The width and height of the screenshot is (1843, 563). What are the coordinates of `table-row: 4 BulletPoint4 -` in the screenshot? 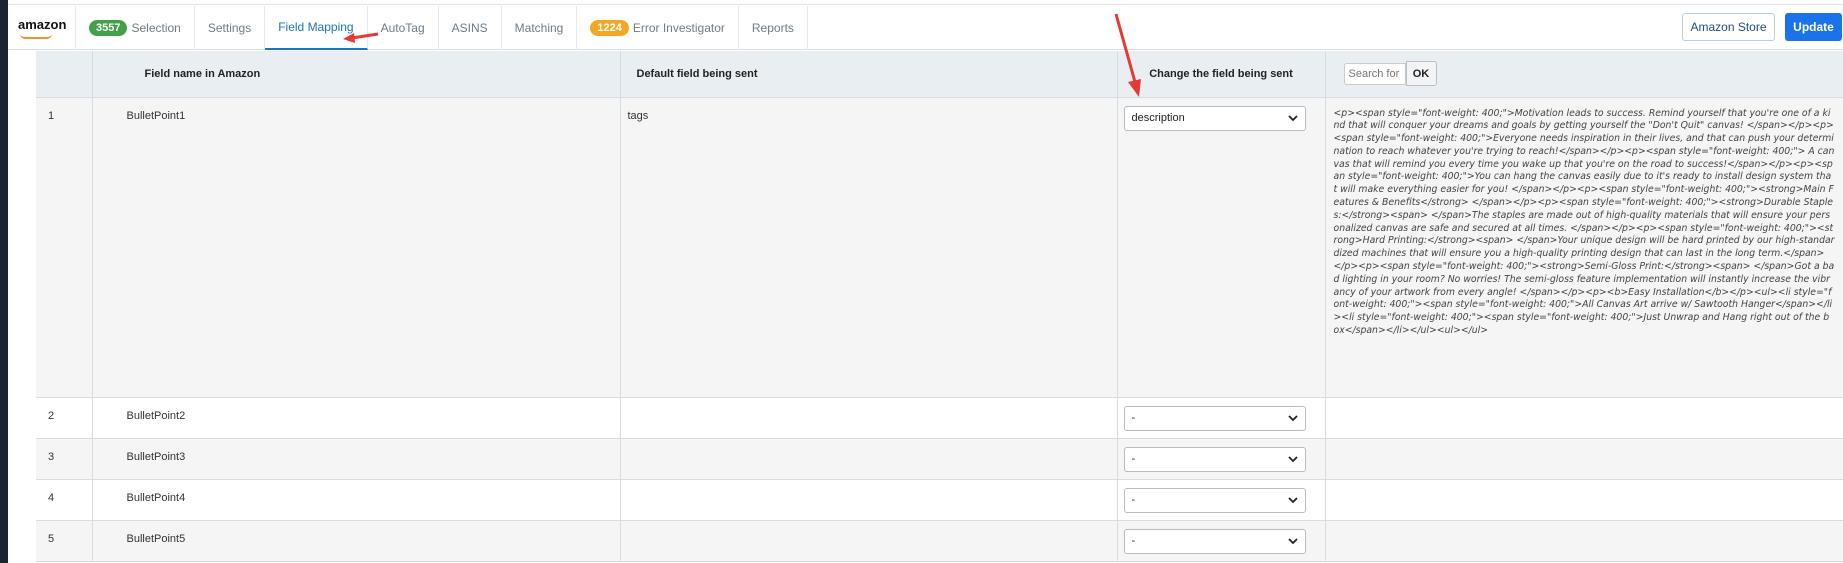 It's located at (939, 500).